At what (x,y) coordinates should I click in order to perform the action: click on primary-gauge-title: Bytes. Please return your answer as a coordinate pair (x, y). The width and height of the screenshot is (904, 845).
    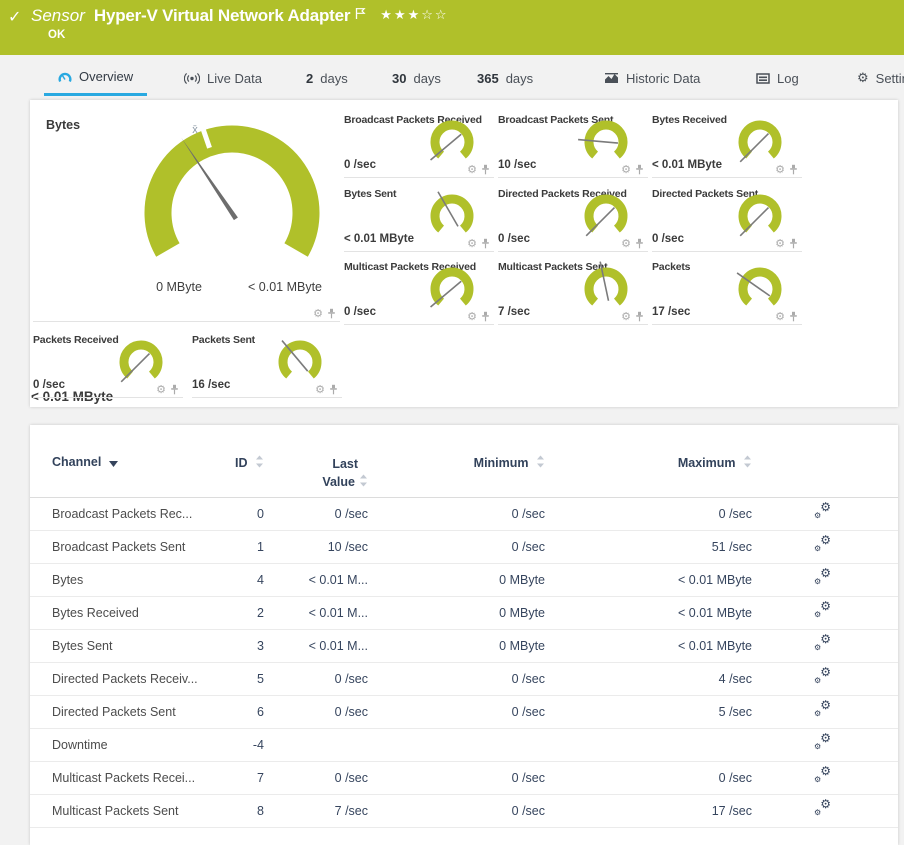
    Looking at the image, I should click on (63, 125).